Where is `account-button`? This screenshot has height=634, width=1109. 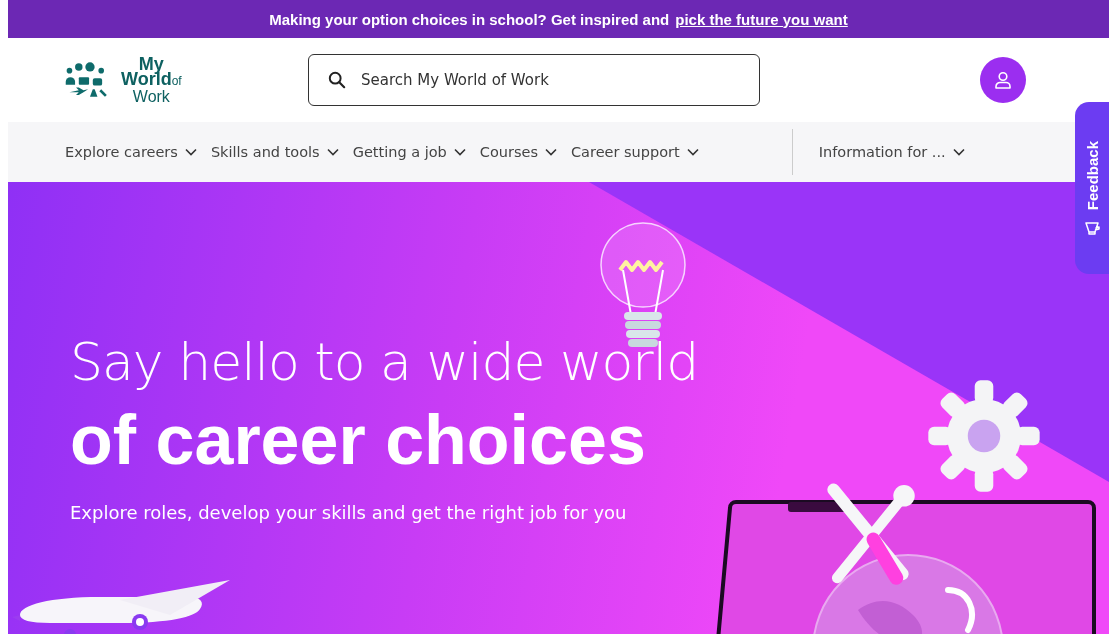
account-button is located at coordinates (1003, 80).